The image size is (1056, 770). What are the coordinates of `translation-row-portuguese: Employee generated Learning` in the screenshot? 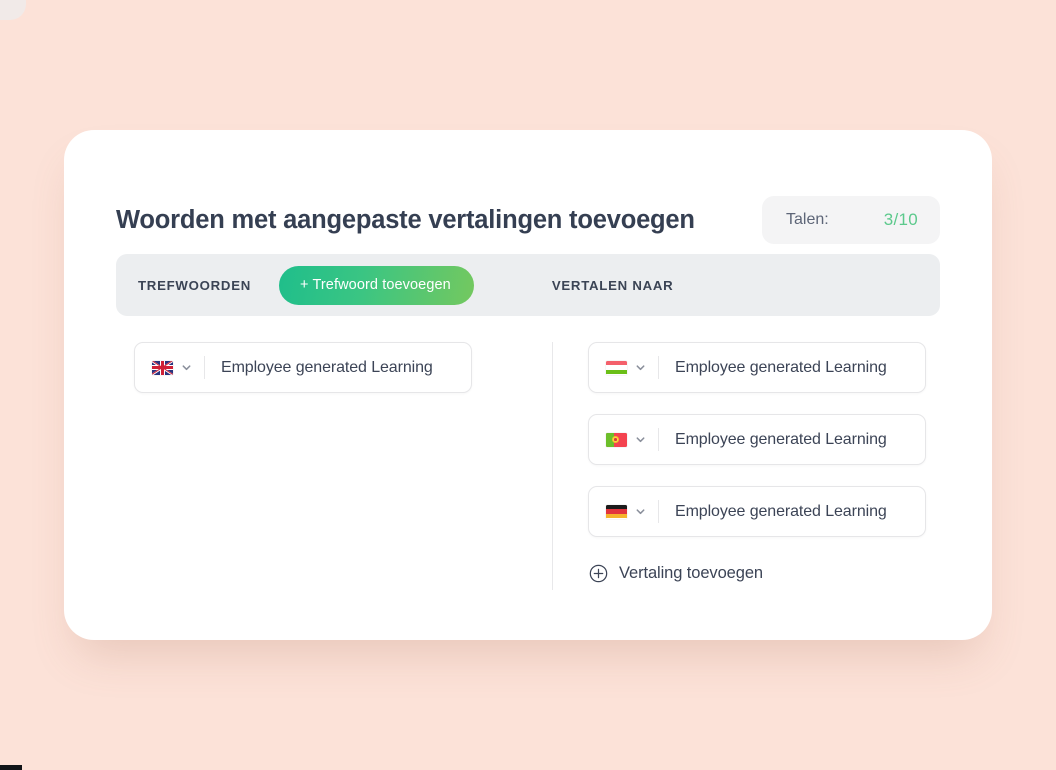 It's located at (757, 439).